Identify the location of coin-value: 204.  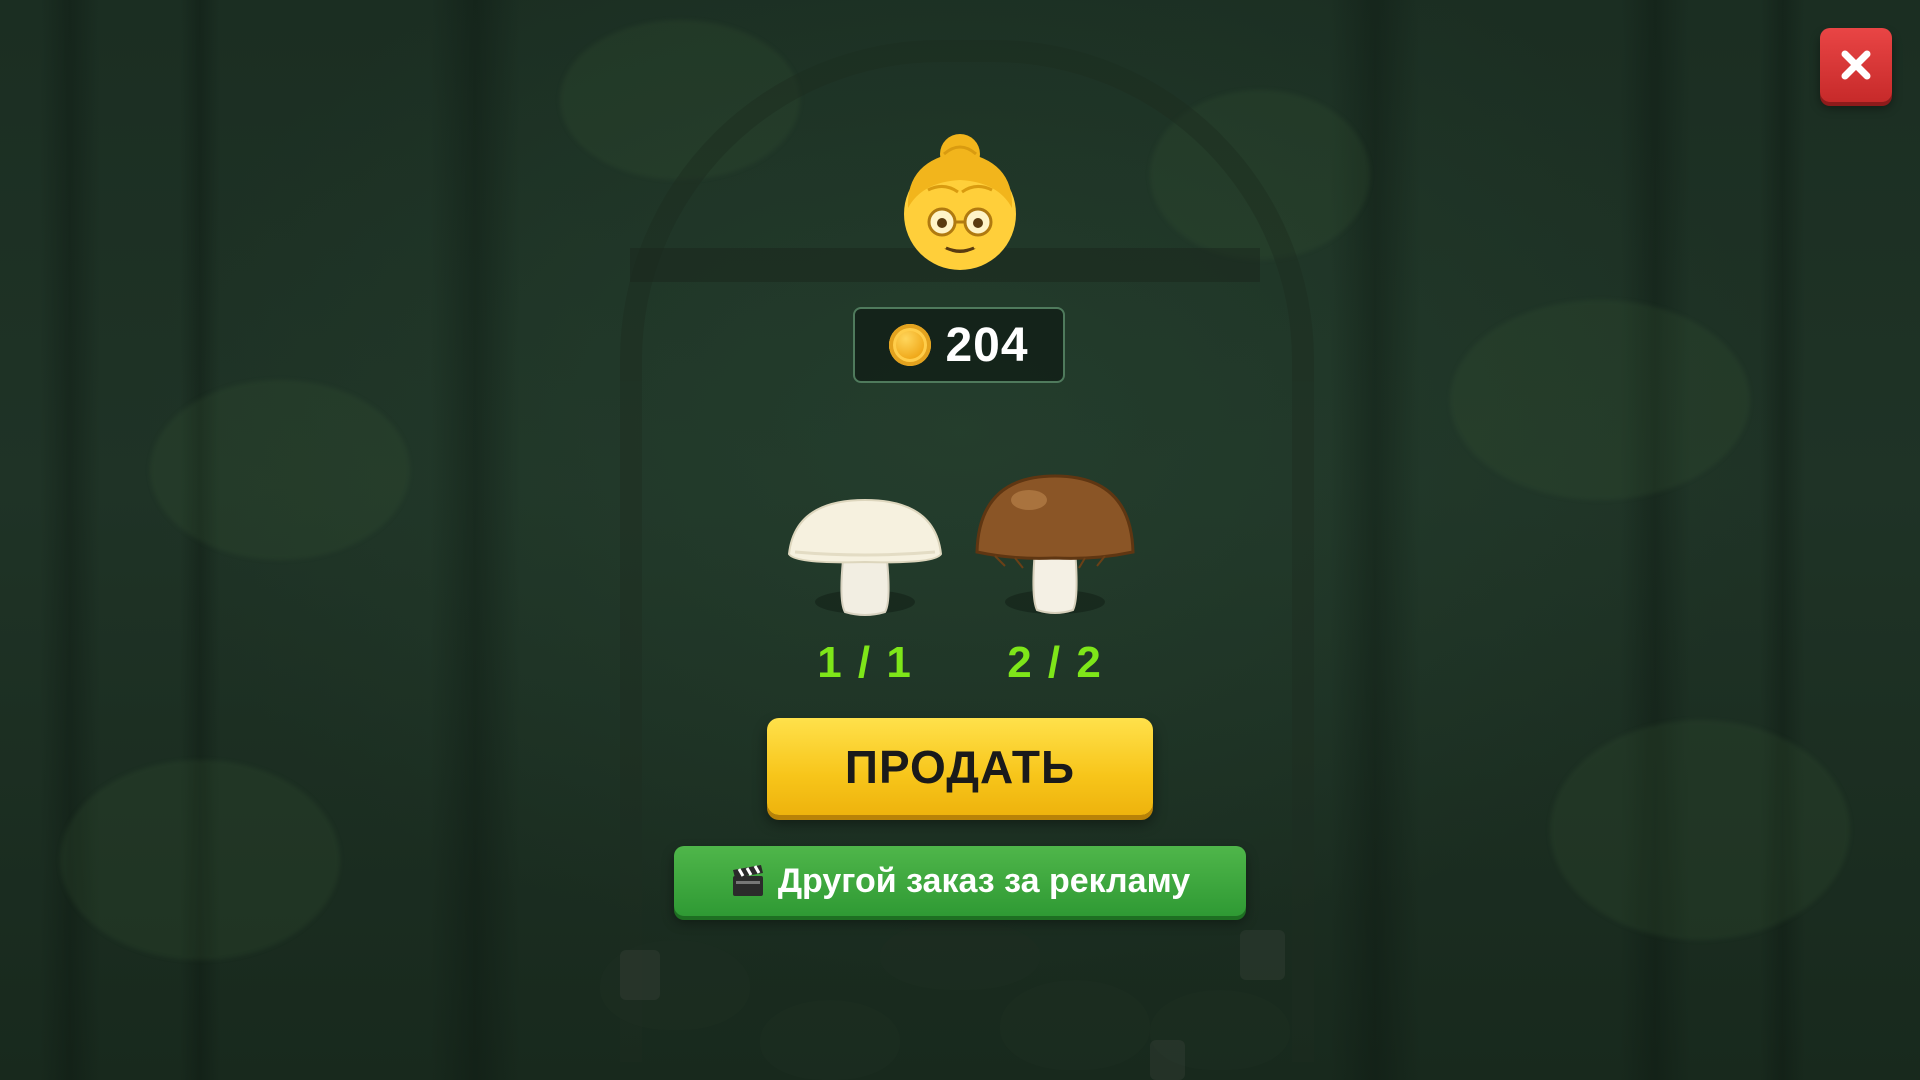
(987, 345).